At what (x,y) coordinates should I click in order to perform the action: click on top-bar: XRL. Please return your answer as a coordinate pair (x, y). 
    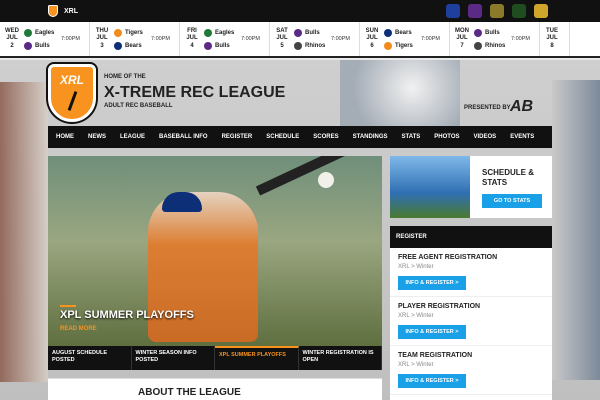
    Looking at the image, I should click on (300, 11).